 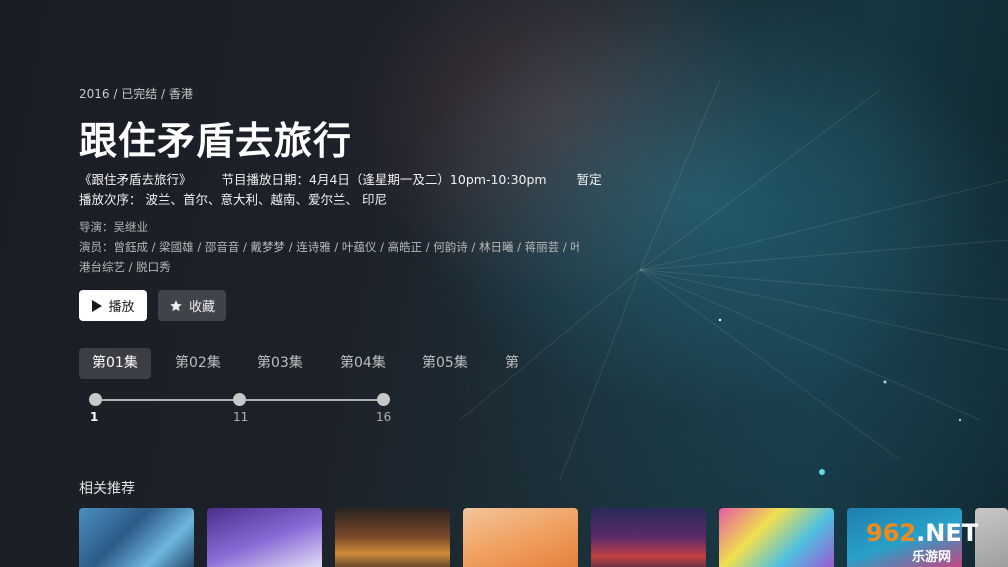 What do you see at coordinates (94, 417) in the screenshot?
I see `slider-label-1: 1` at bounding box center [94, 417].